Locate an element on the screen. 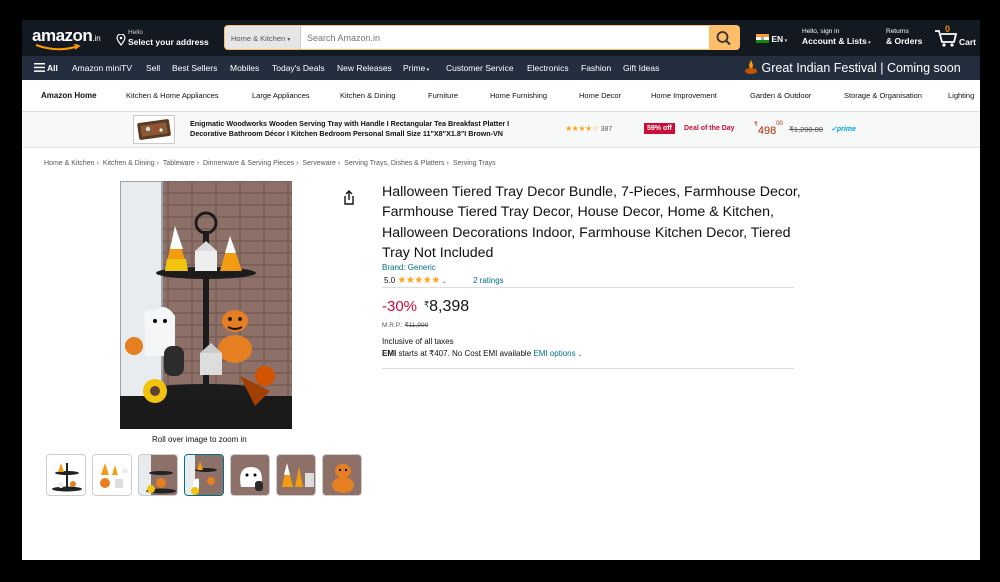  ratings-count-link: 2 ratings is located at coordinates (488, 280).